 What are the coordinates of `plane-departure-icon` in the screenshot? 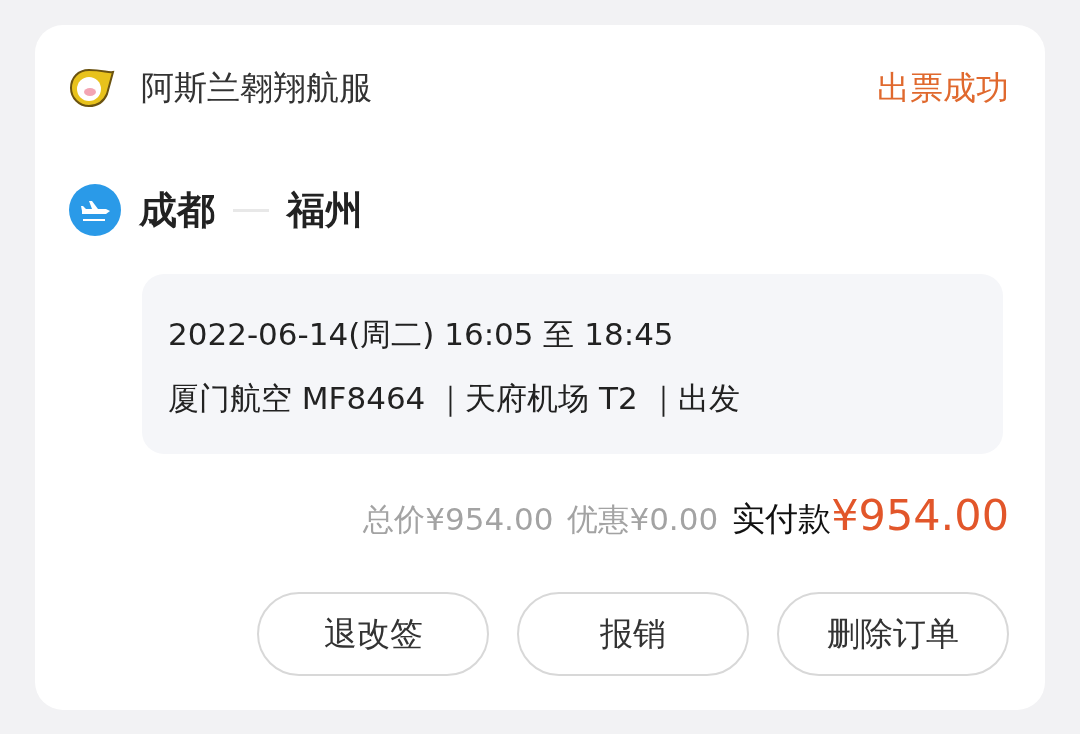 It's located at (95, 210).